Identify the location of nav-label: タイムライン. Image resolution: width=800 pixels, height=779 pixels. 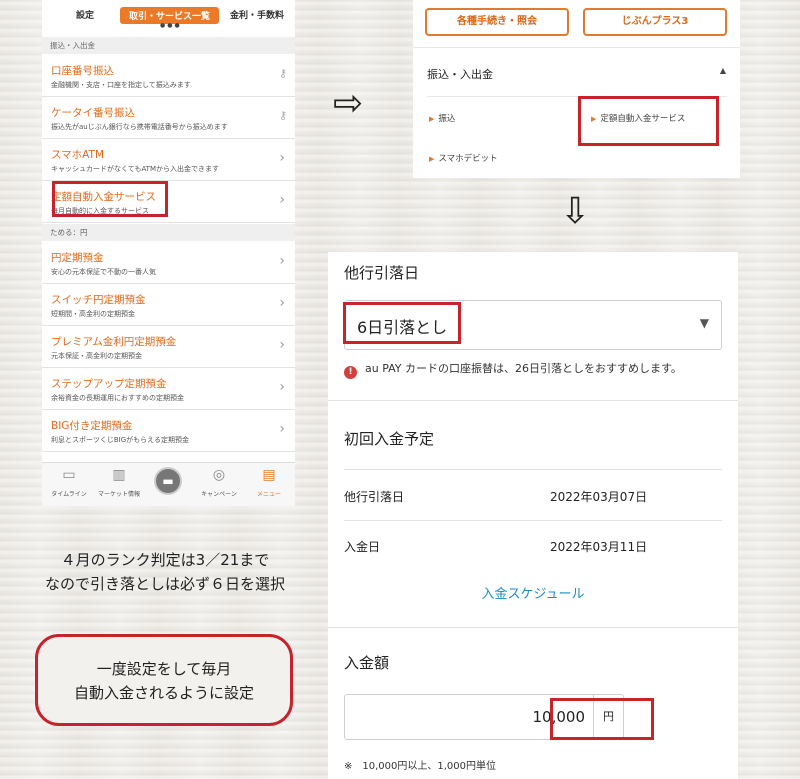
(69, 494).